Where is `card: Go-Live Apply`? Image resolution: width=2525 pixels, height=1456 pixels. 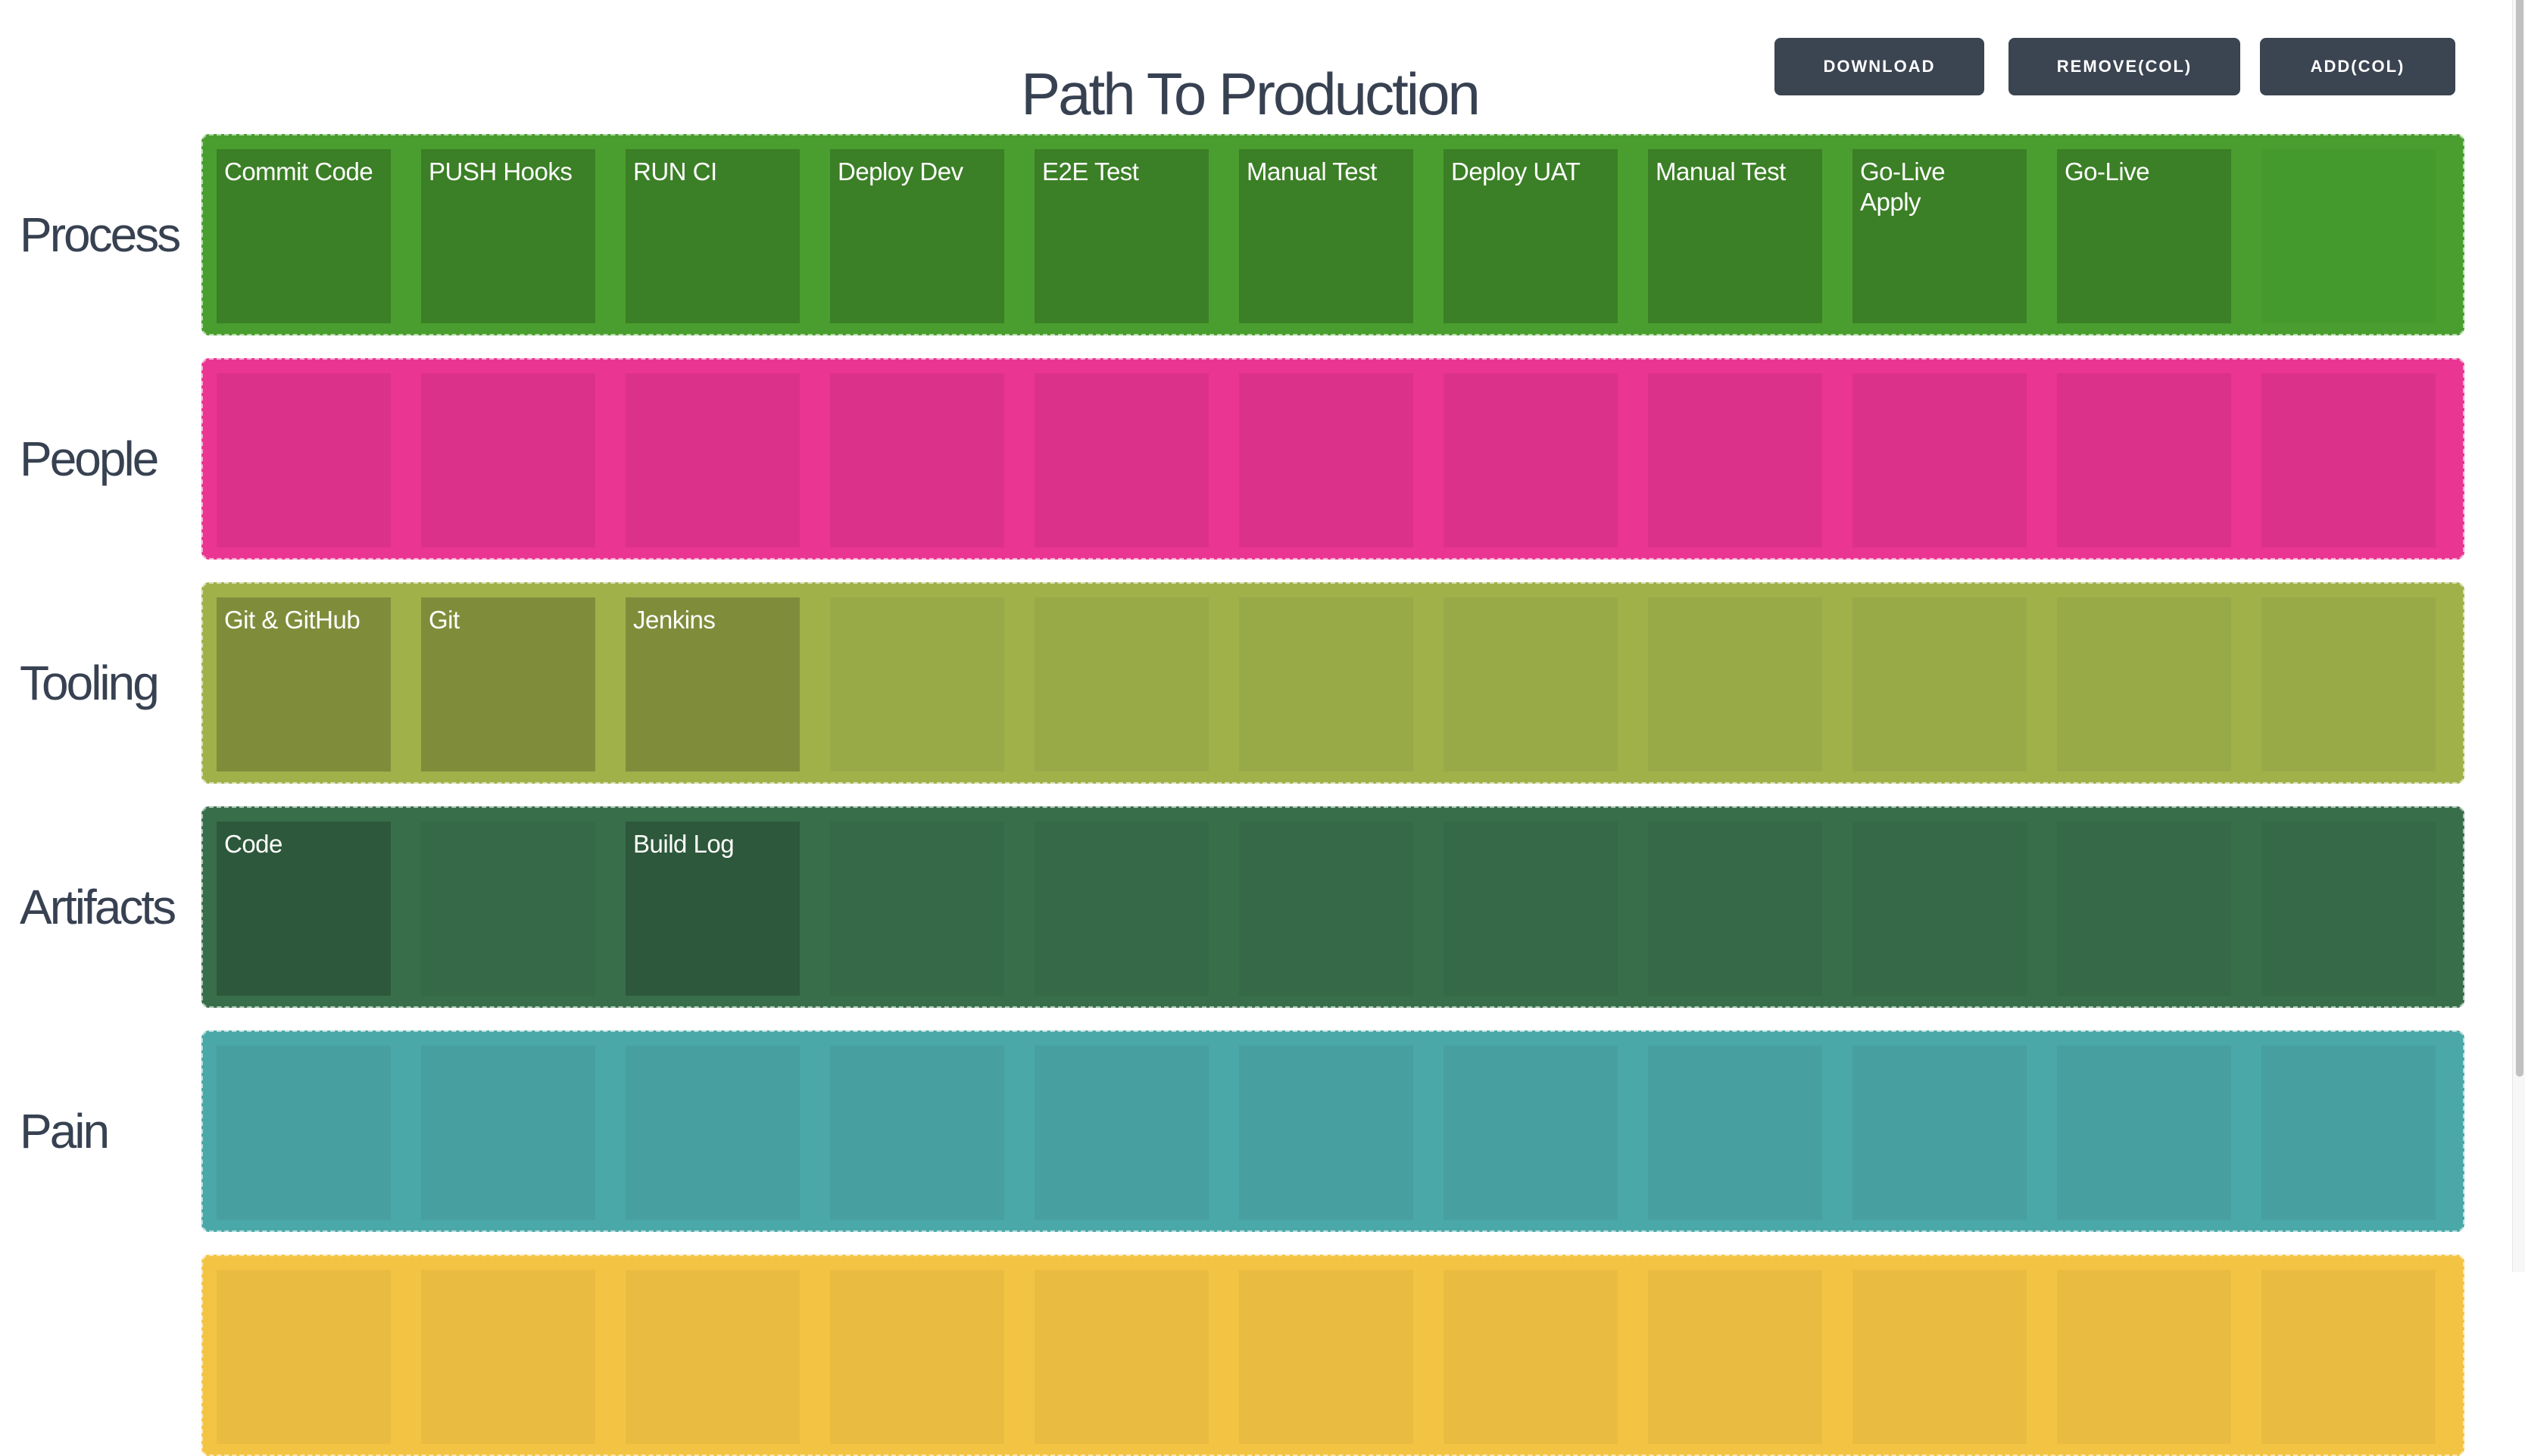
card: Go-Live Apply is located at coordinates (1939, 236).